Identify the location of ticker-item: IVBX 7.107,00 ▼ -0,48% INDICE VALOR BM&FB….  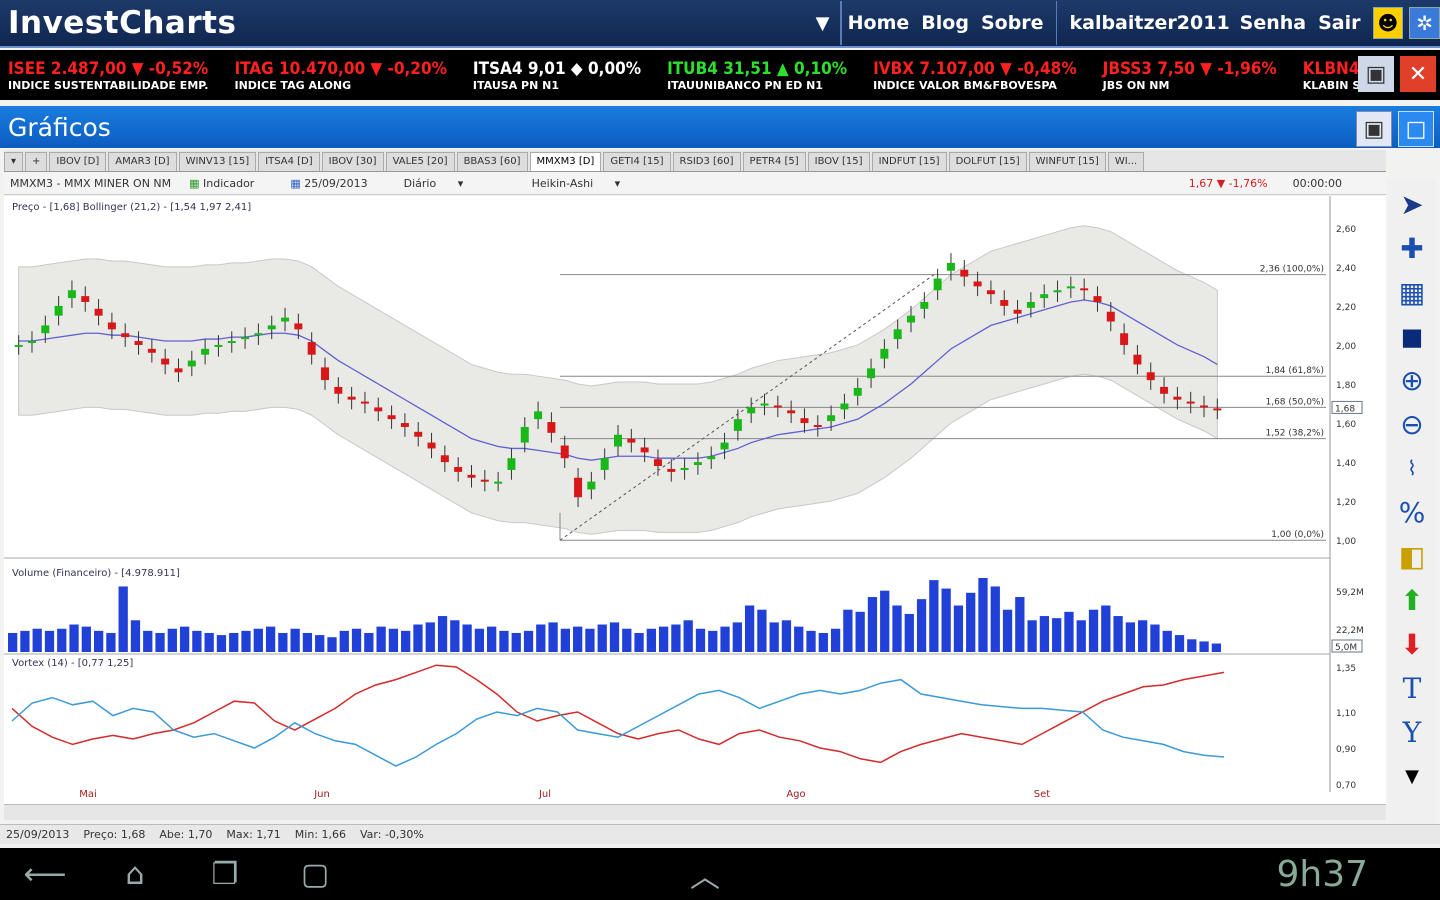
(971, 75).